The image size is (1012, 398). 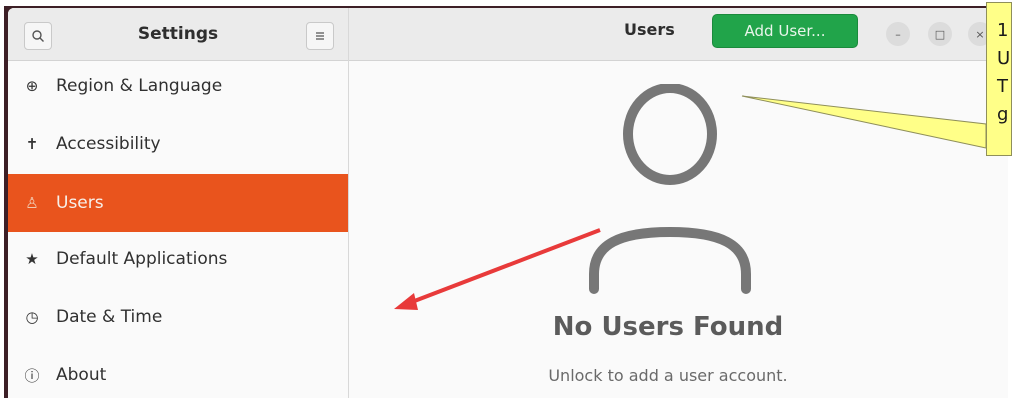 What do you see at coordinates (32, 259) in the screenshot?
I see `star-icon: ★` at bounding box center [32, 259].